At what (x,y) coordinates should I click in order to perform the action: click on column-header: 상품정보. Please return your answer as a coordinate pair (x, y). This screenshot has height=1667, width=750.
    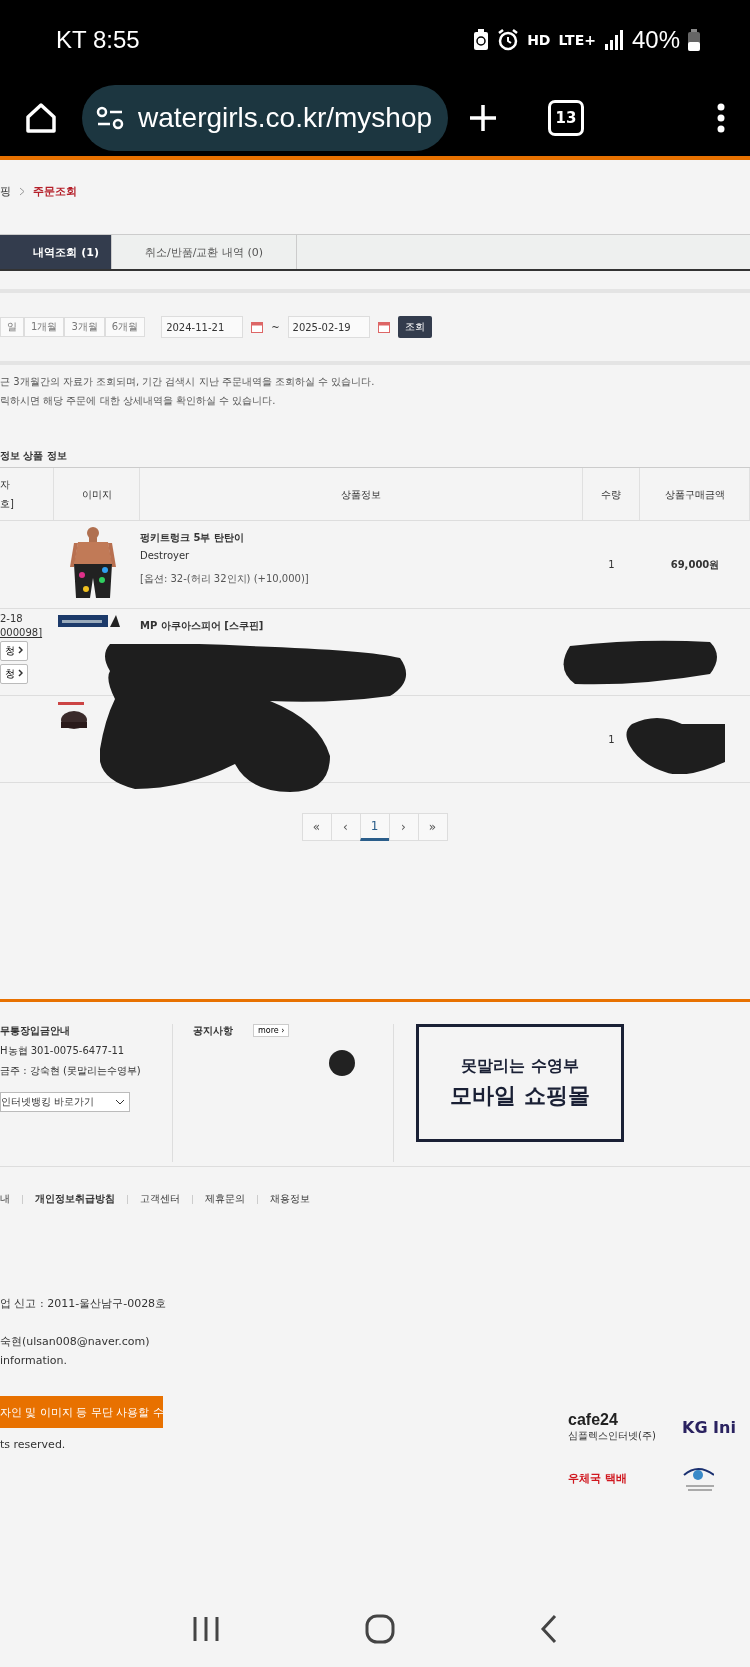
    Looking at the image, I should click on (361, 494).